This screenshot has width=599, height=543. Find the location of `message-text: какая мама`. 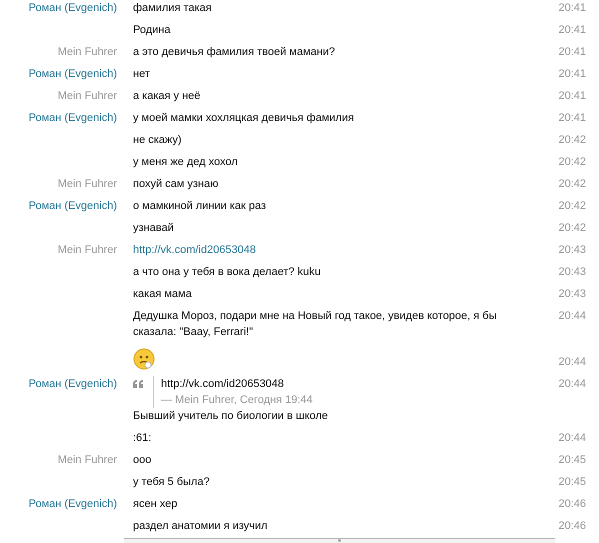

message-text: какая мама is located at coordinates (162, 294).